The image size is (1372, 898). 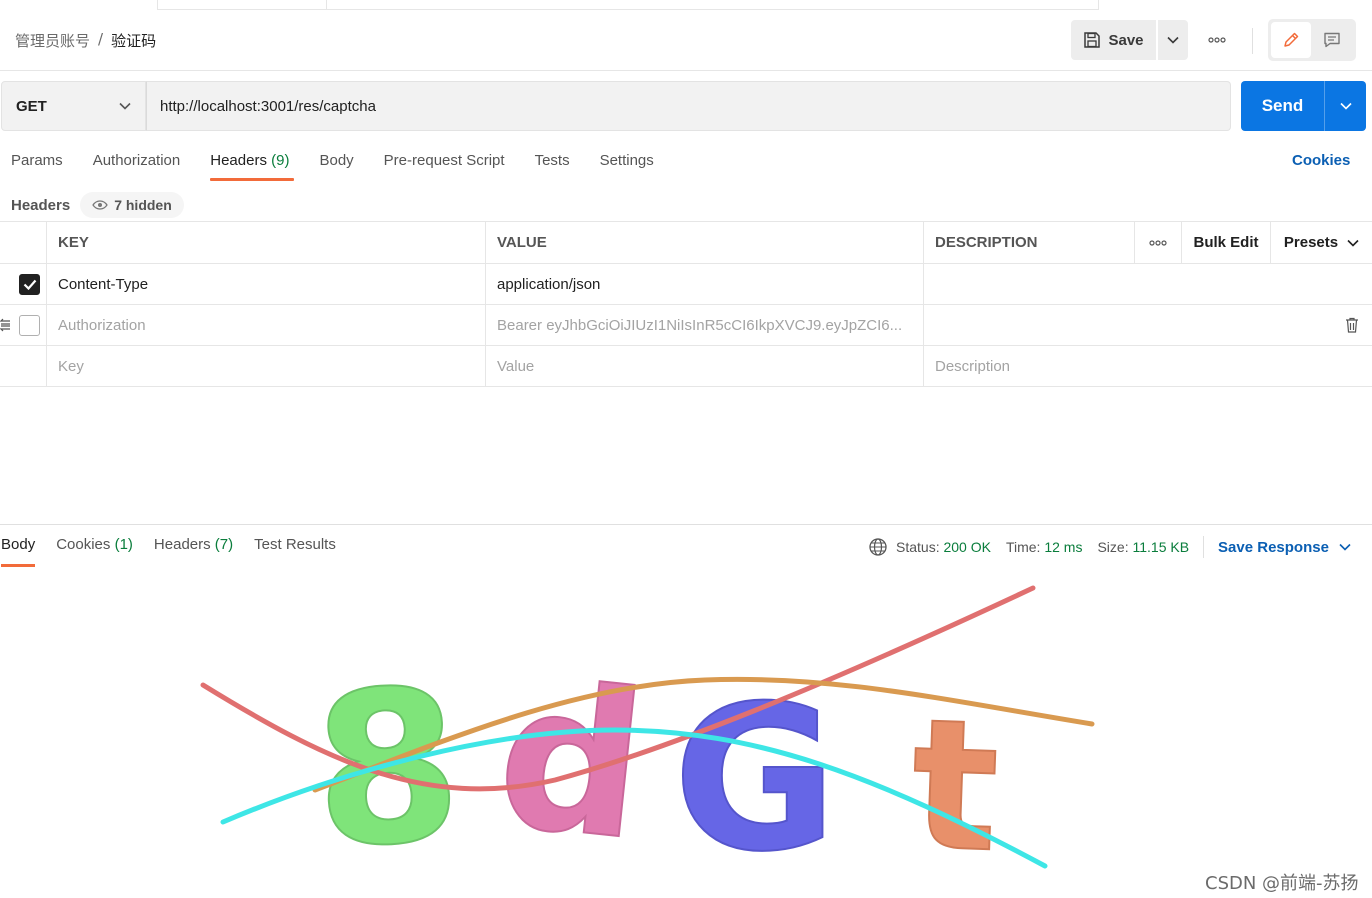 What do you see at coordinates (444, 166) in the screenshot?
I see `tab-pre-request-script: Pre-request Script` at bounding box center [444, 166].